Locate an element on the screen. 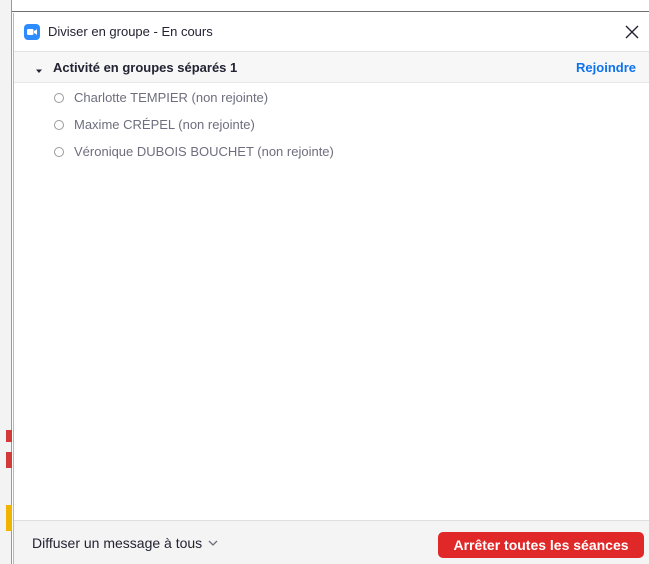 Image resolution: width=649 pixels, height=564 pixels. window-title: Diviser en groupe - En cours is located at coordinates (130, 31).